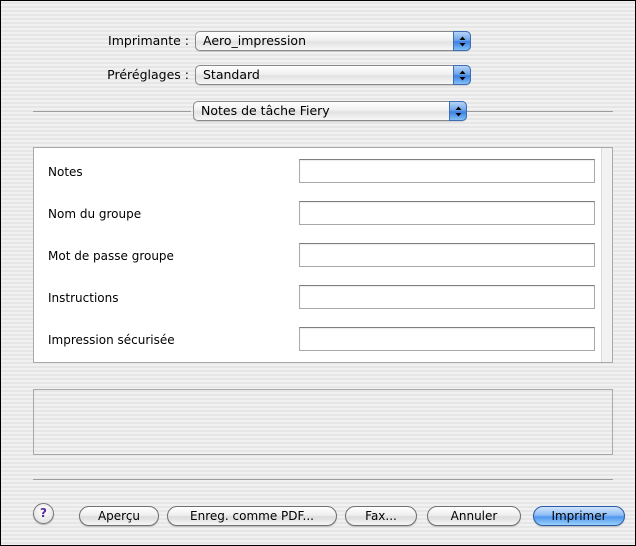  I want to click on secure-print-label: Impression sécurisée, so click(111, 340).